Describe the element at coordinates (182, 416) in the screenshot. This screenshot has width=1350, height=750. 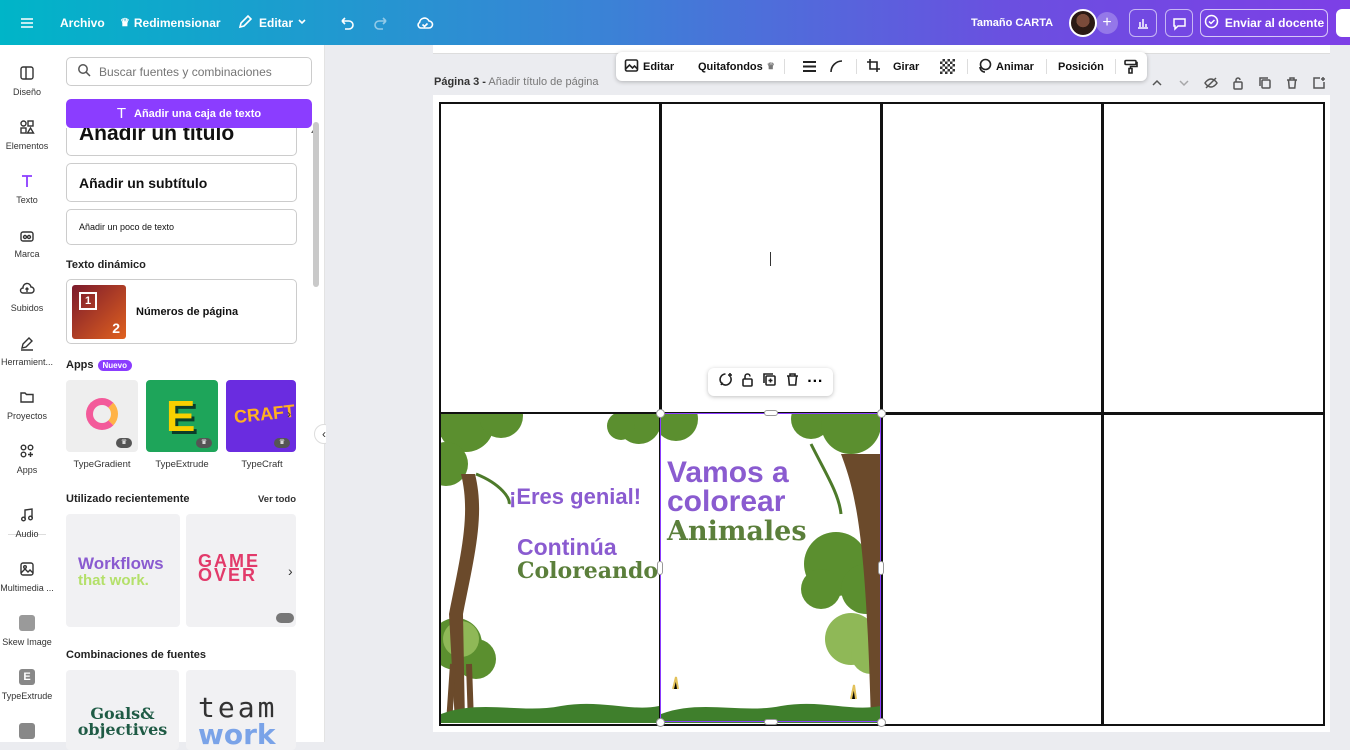
I see `app-typeextrude: E ♛` at that location.